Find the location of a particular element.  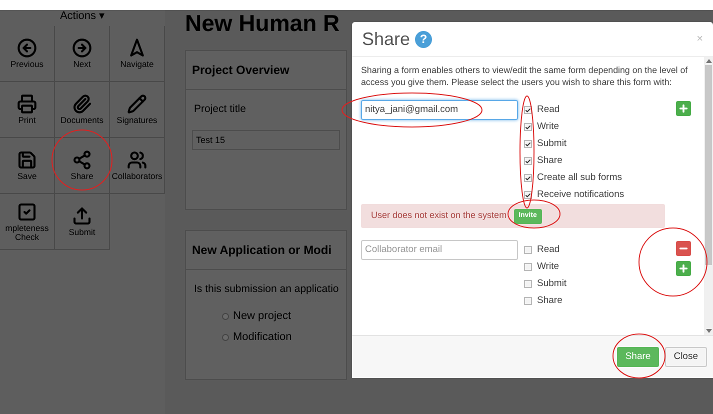

sidebar-action: Save is located at coordinates (27, 166).